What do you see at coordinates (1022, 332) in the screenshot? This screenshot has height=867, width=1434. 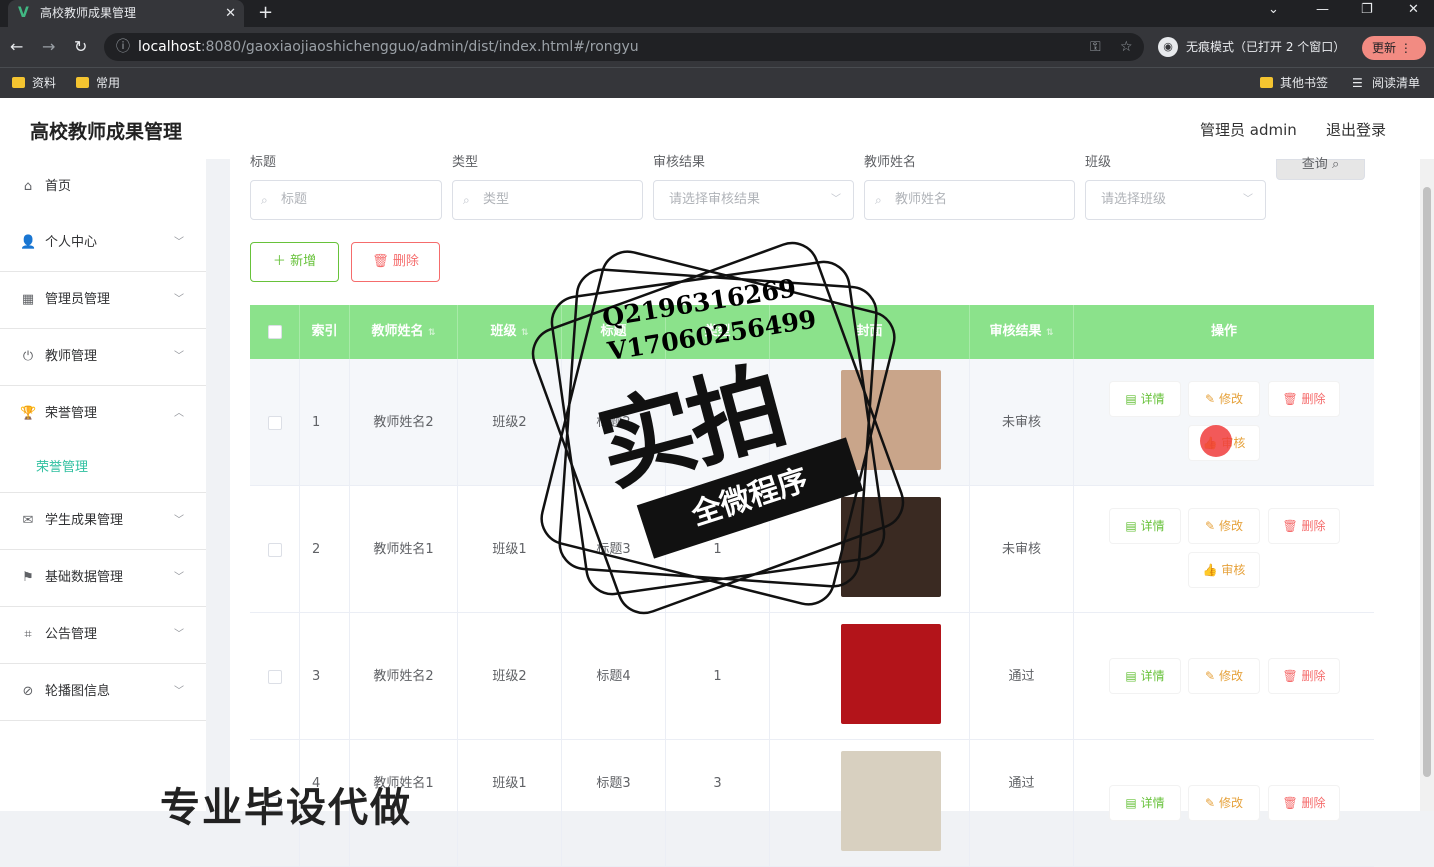 I see `header-audit: 审核结果 ⇅` at bounding box center [1022, 332].